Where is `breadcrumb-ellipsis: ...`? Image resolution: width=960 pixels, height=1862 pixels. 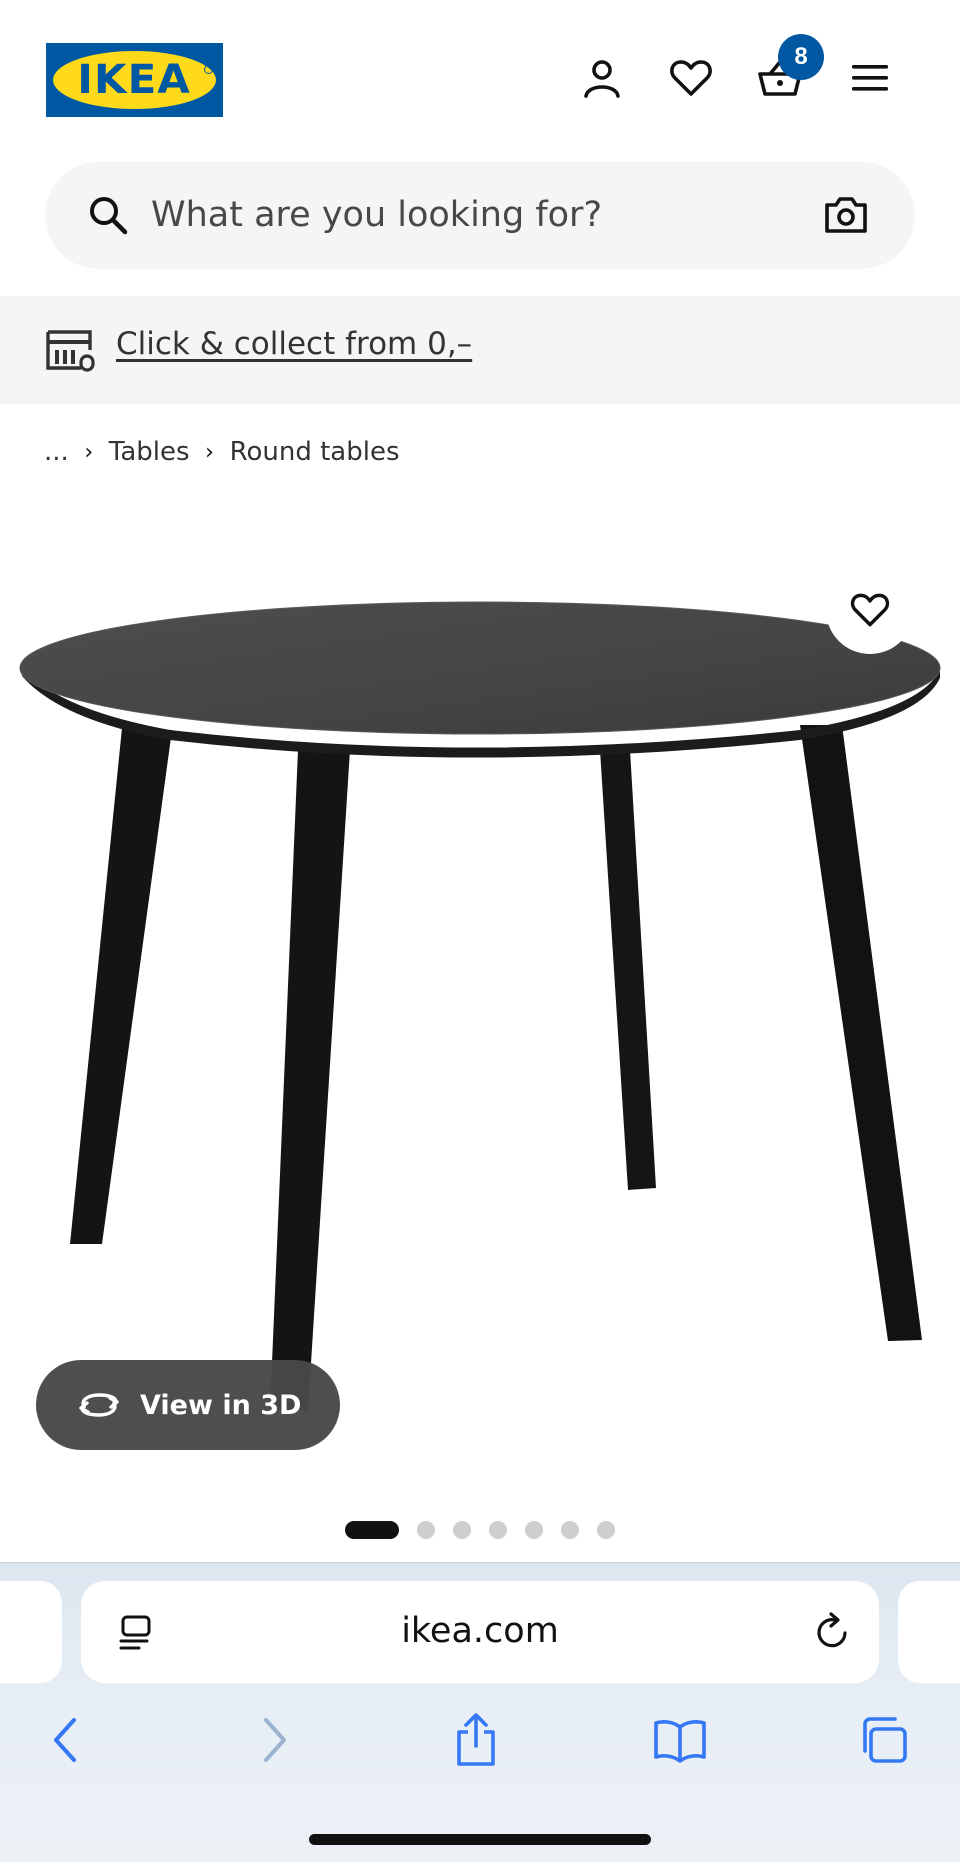 breadcrumb-ellipsis: ... is located at coordinates (56, 452).